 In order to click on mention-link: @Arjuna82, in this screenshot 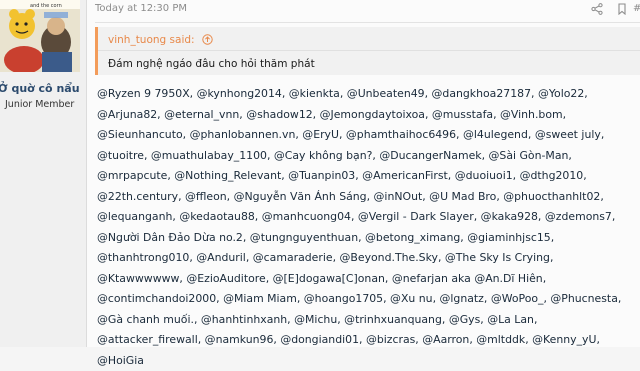, I will do `click(129, 114)`.